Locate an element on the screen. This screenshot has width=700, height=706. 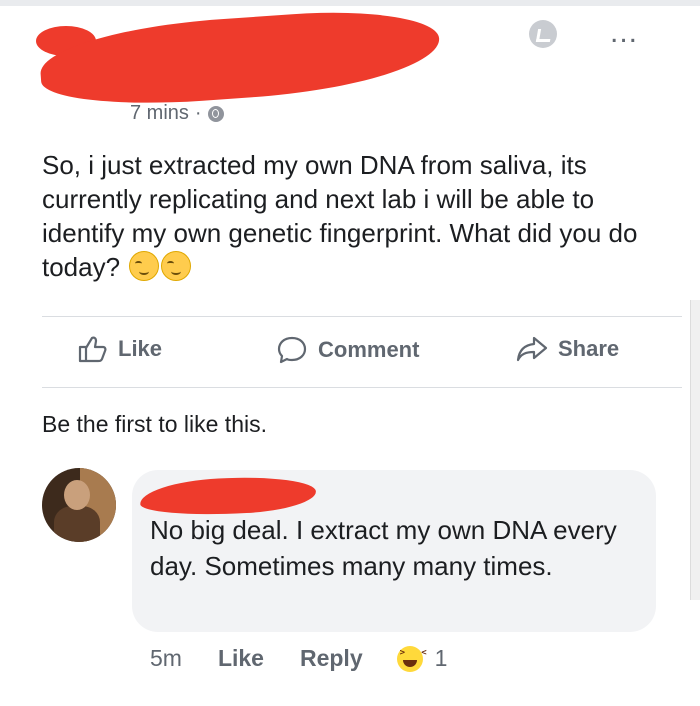
comment-like-button: Like is located at coordinates (241, 658).